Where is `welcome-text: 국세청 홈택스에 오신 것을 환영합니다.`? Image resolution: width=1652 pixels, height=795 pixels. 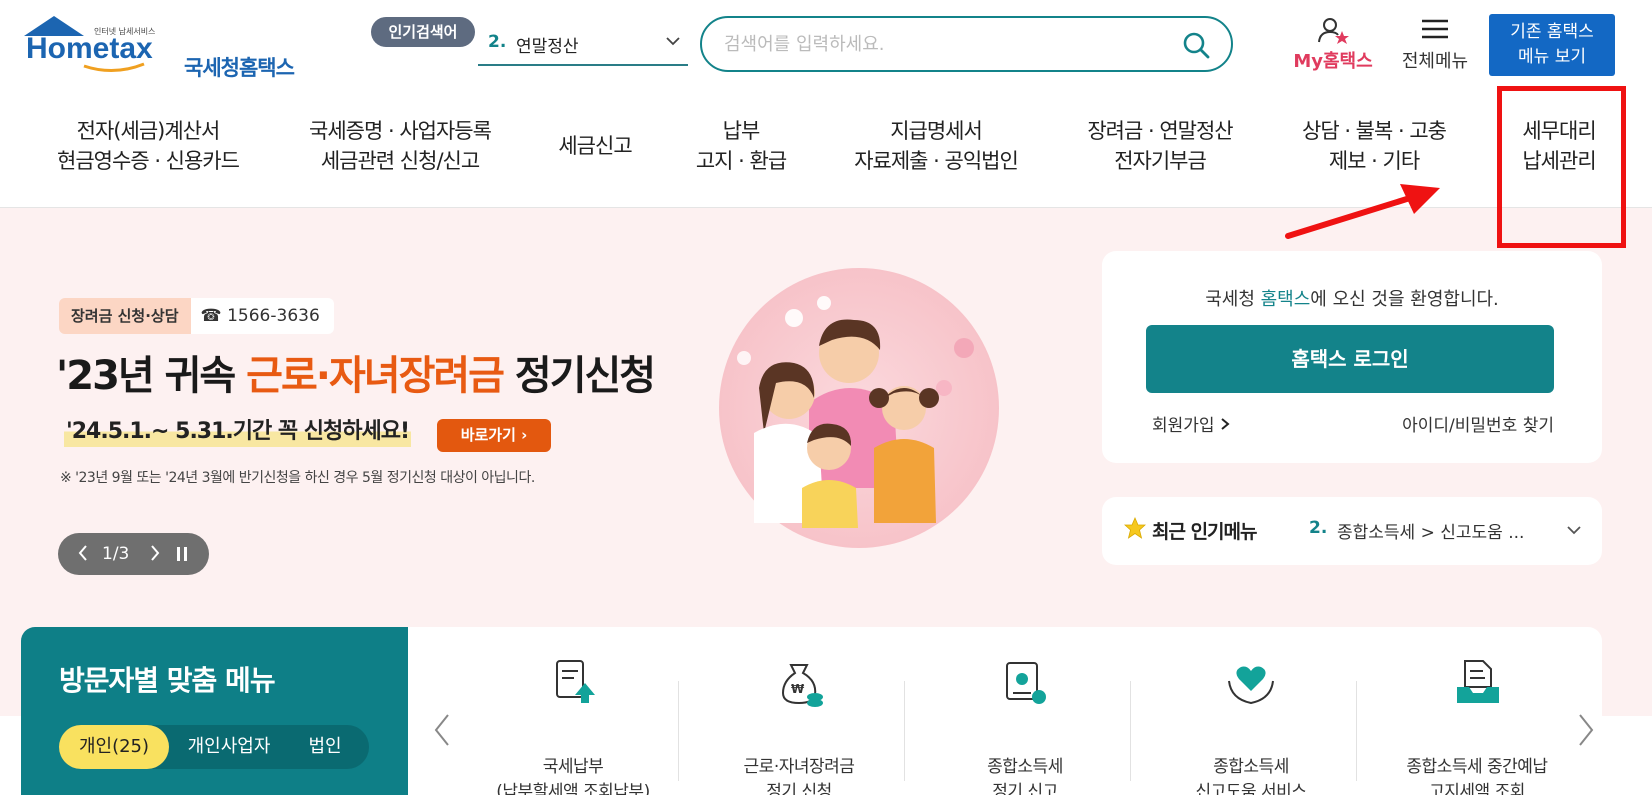
welcome-text: 국세청 홈택스에 오신 것을 환영합니다. is located at coordinates (1352, 298).